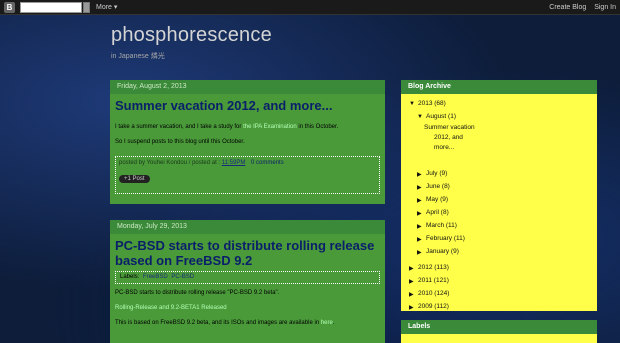 The image size is (620, 343). I want to click on archive-year: 2009 (112), so click(433, 306).